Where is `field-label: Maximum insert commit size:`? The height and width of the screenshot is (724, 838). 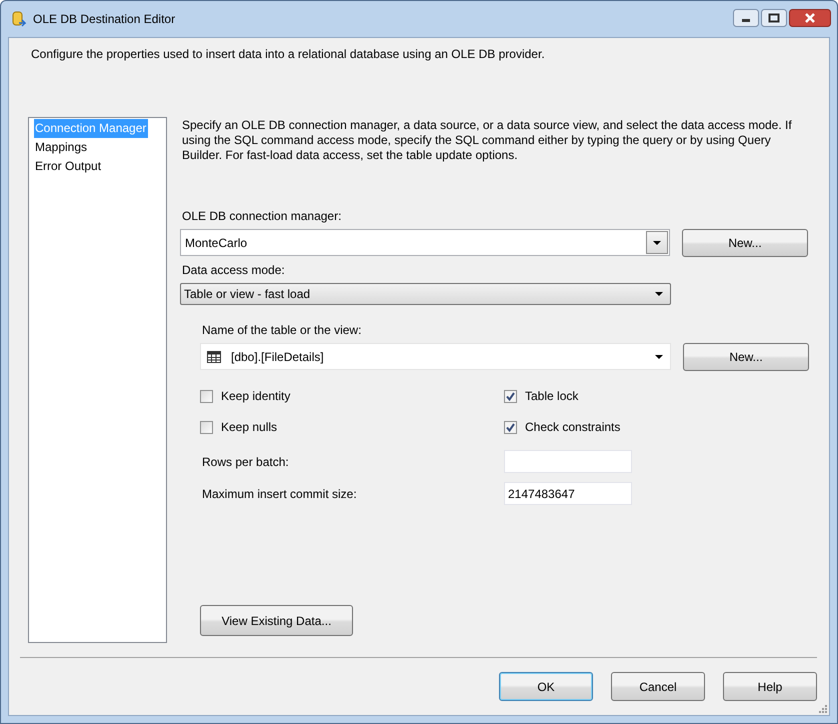
field-label: Maximum insert commit size: is located at coordinates (279, 493).